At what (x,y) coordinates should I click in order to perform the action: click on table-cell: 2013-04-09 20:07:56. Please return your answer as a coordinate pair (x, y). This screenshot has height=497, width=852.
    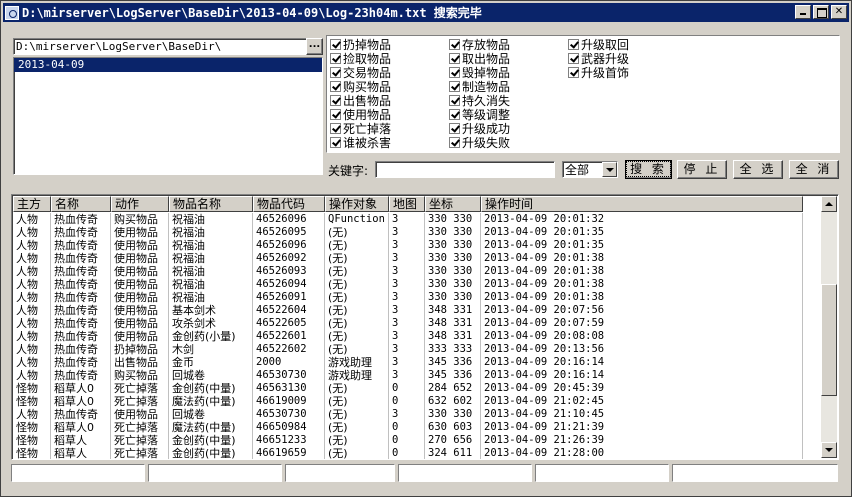
    Looking at the image, I should click on (642, 310).